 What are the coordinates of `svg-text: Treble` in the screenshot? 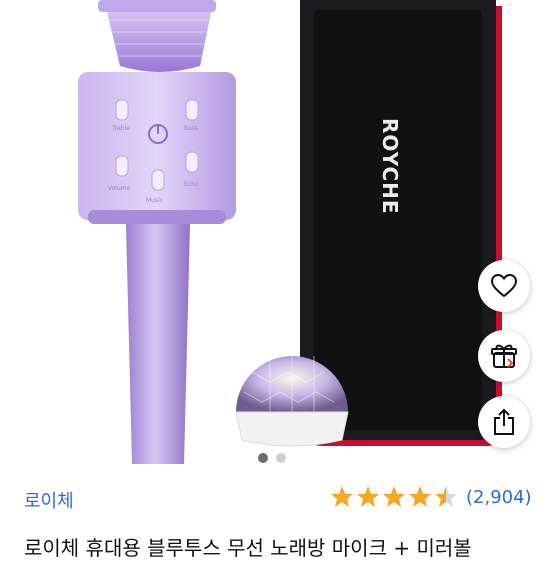 It's located at (120, 128).